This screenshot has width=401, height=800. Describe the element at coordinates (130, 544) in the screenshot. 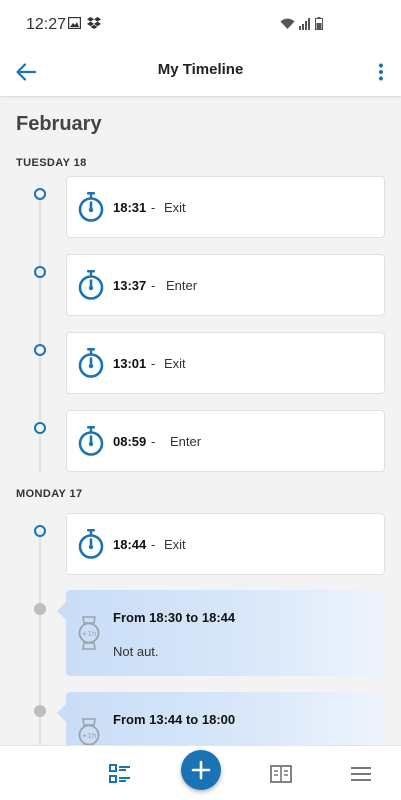

I see `event-time: 18:44` at that location.